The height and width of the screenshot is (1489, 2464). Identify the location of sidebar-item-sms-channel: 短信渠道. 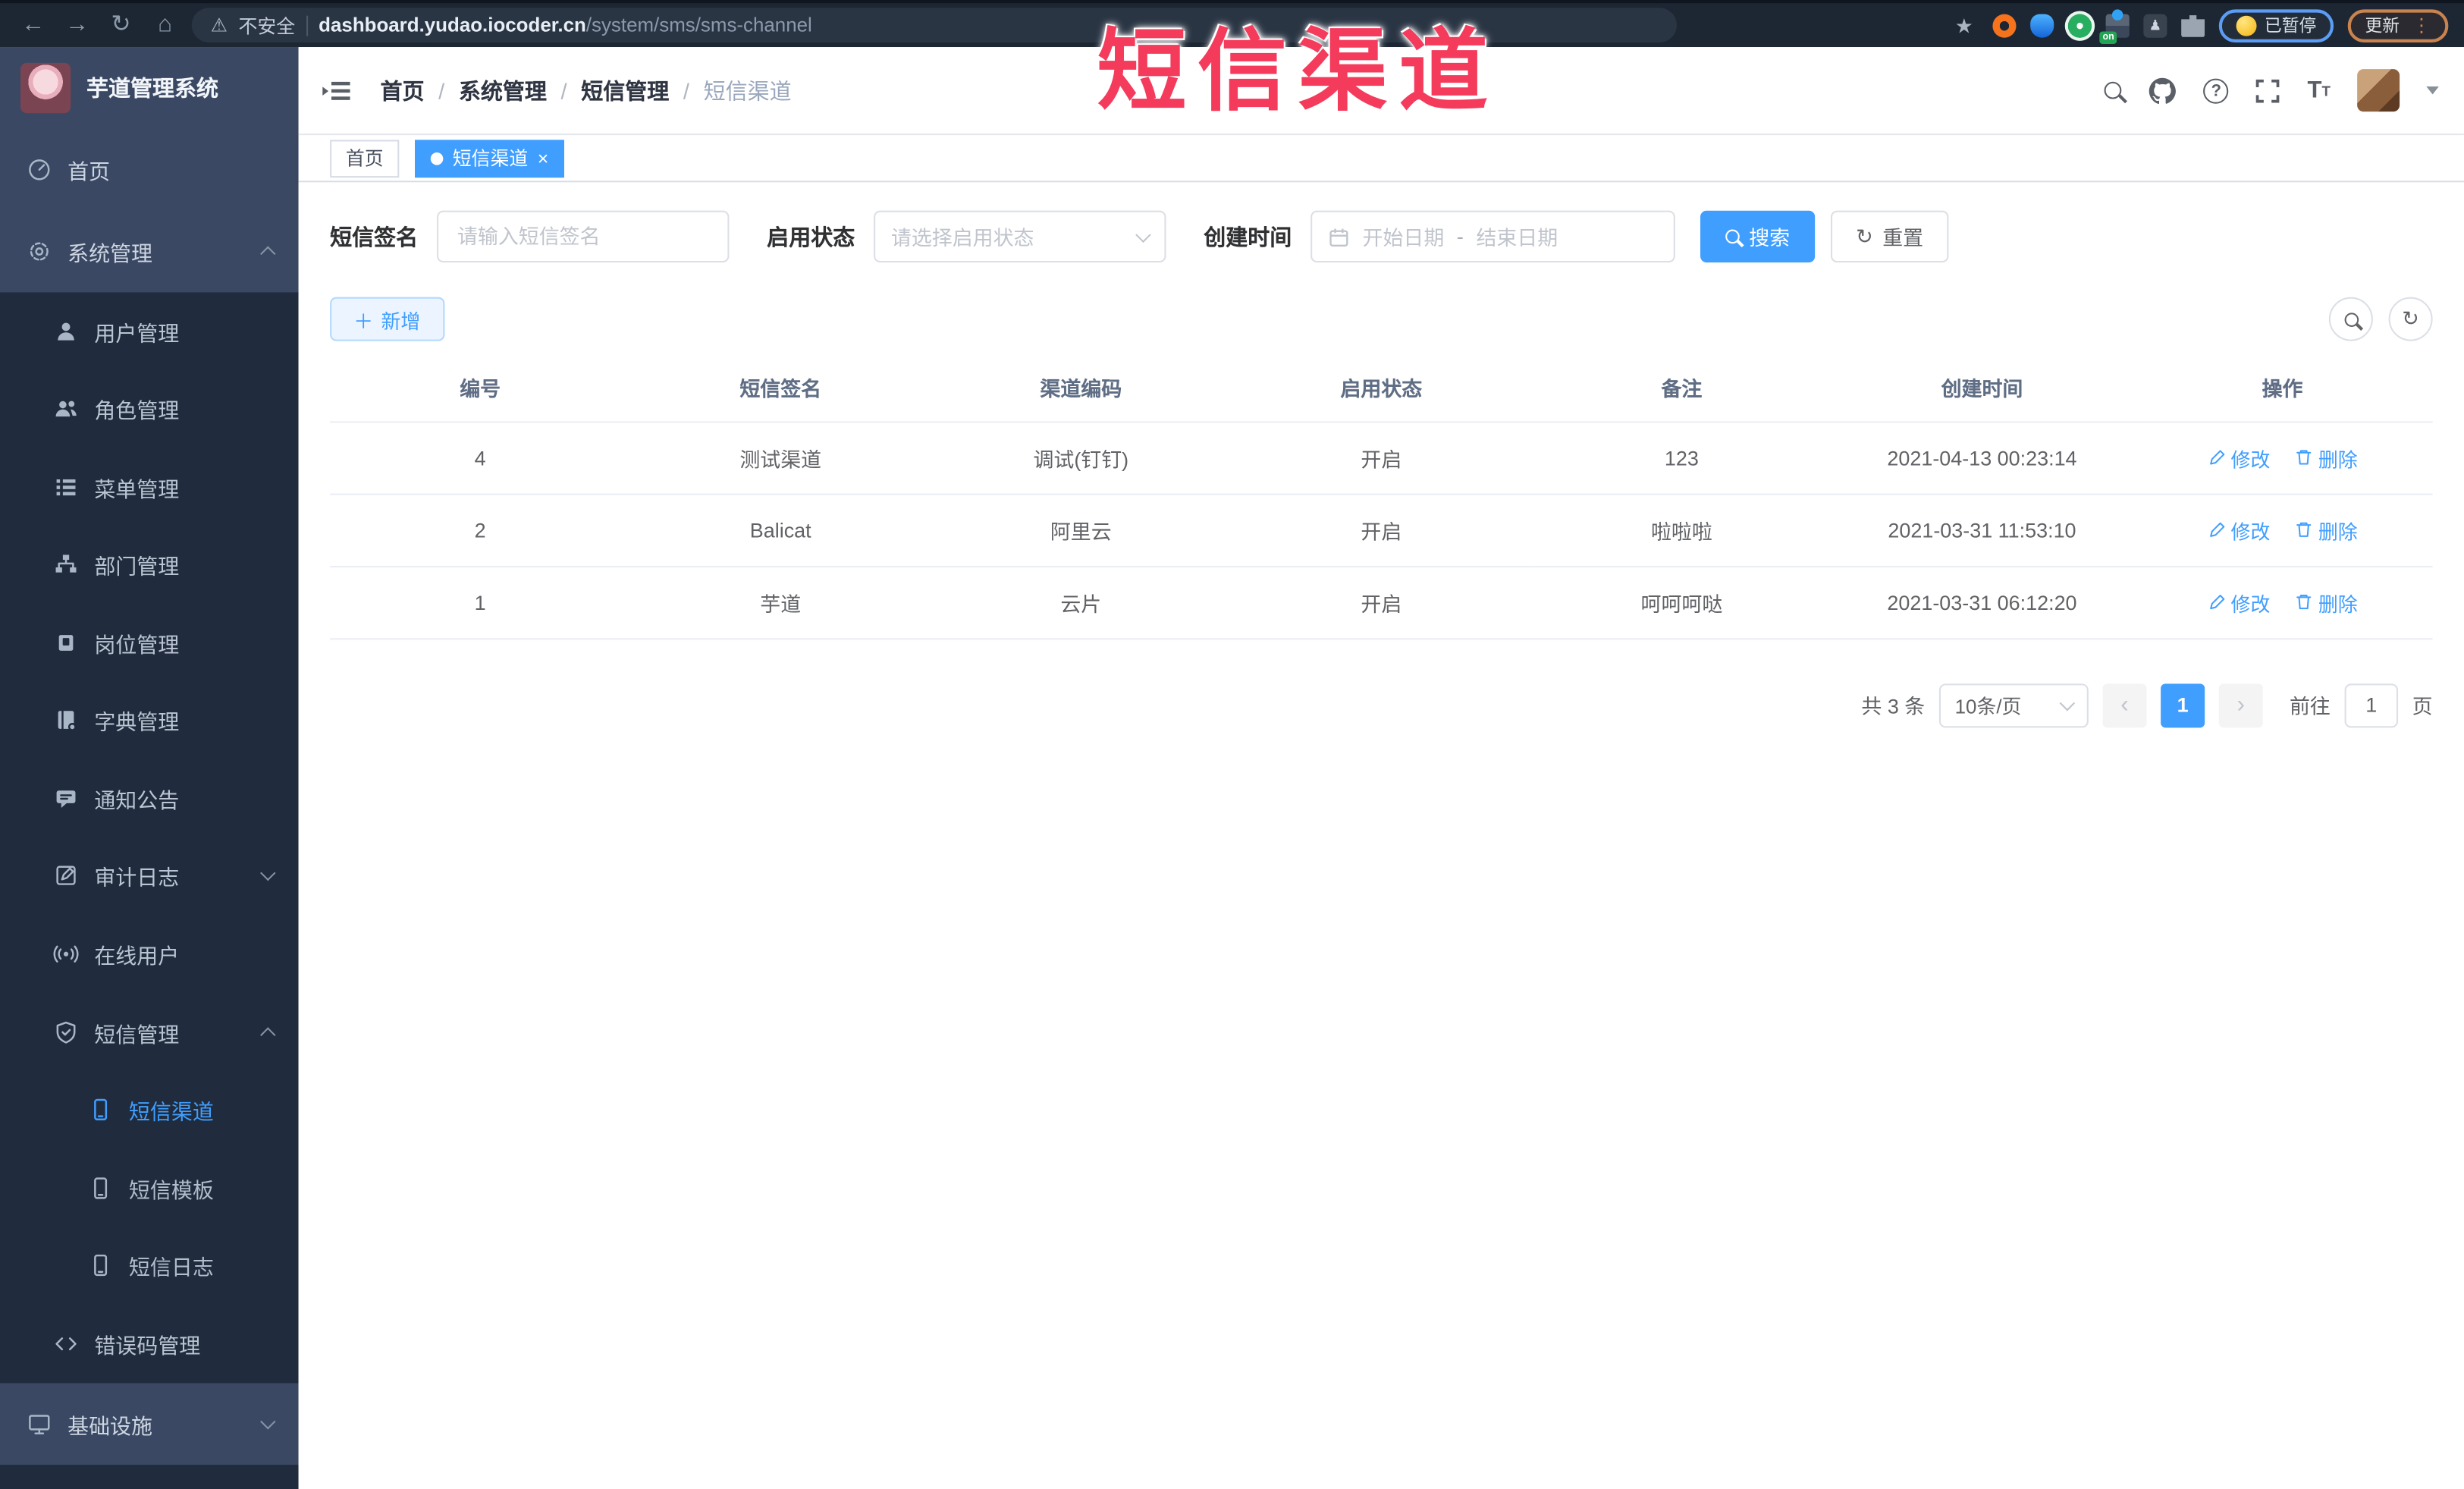
(149, 1110).